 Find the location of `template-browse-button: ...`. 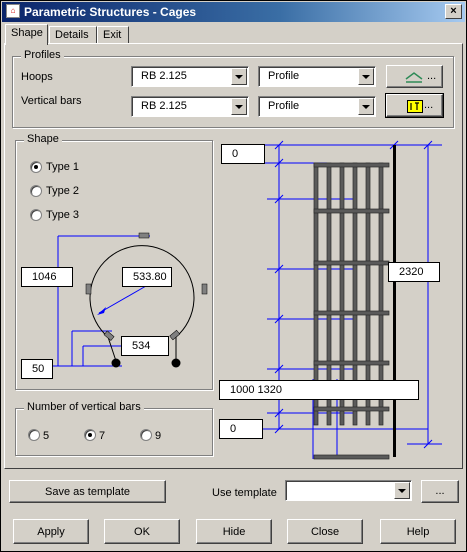

template-browse-button: ... is located at coordinates (440, 491).